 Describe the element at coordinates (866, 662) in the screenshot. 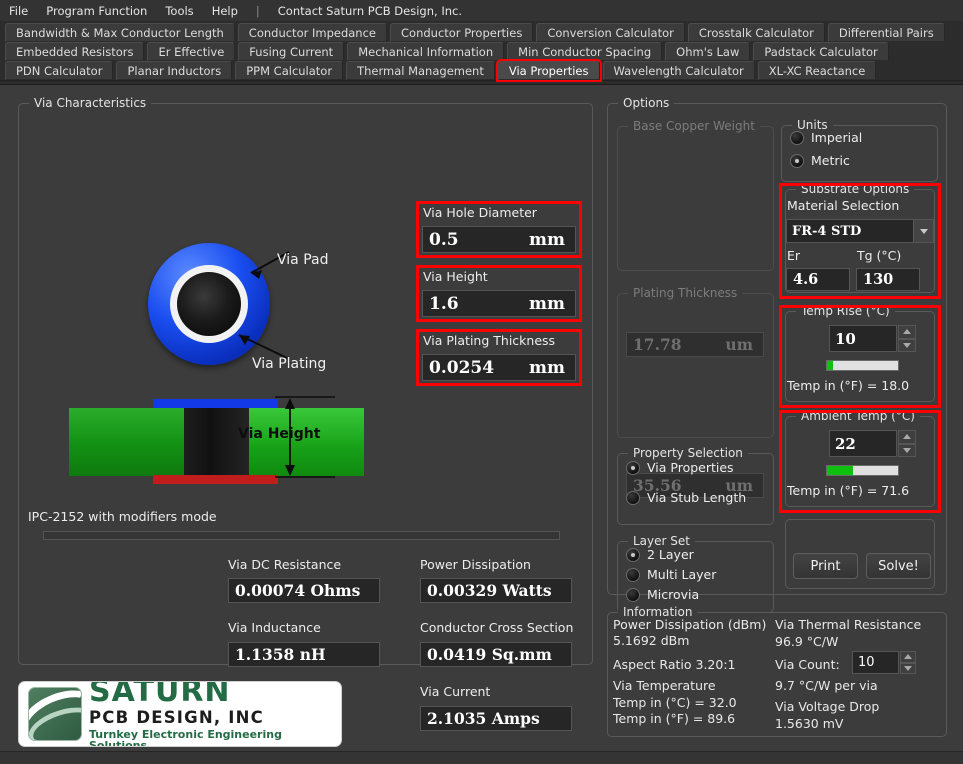

I see `via-count-value: 10` at that location.